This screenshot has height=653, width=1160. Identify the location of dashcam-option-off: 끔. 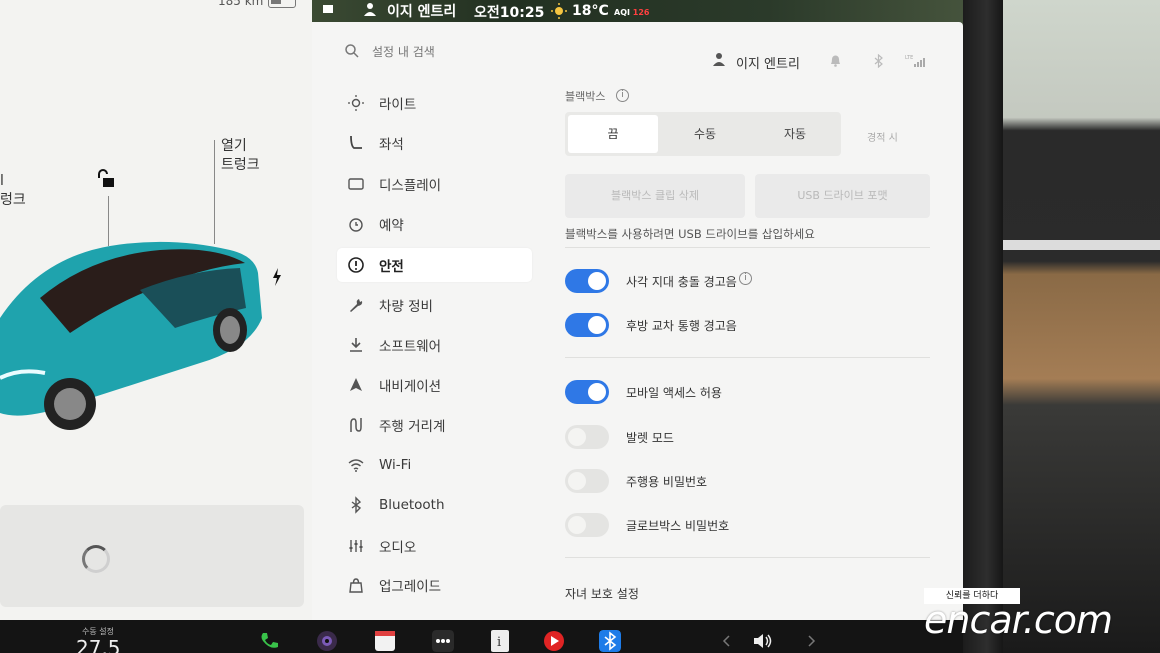
(613, 134).